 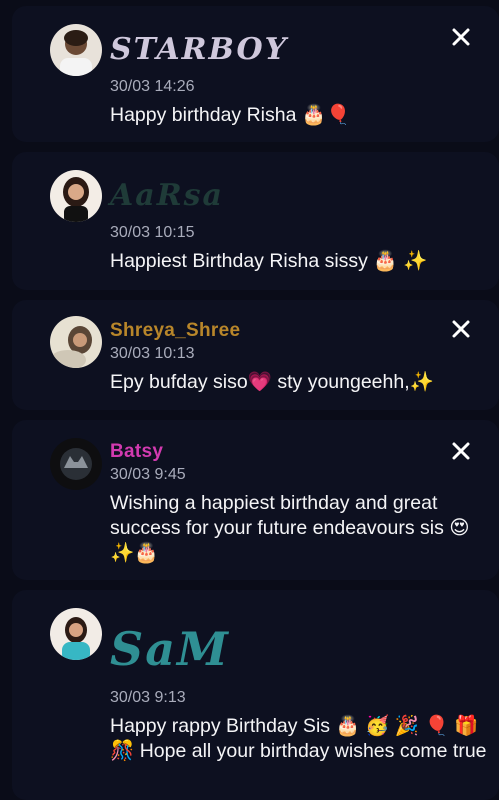 I want to click on comment-timestamp: 30/03 14:26, so click(x=152, y=86).